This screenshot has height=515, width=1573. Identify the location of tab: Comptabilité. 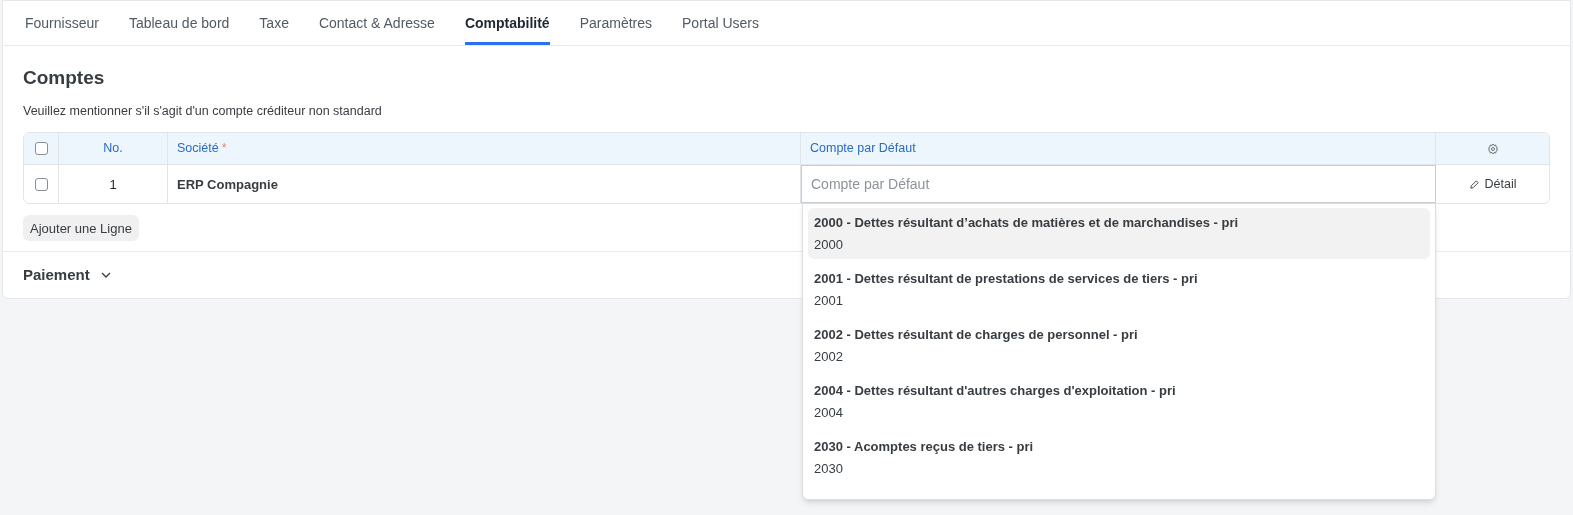
(507, 22).